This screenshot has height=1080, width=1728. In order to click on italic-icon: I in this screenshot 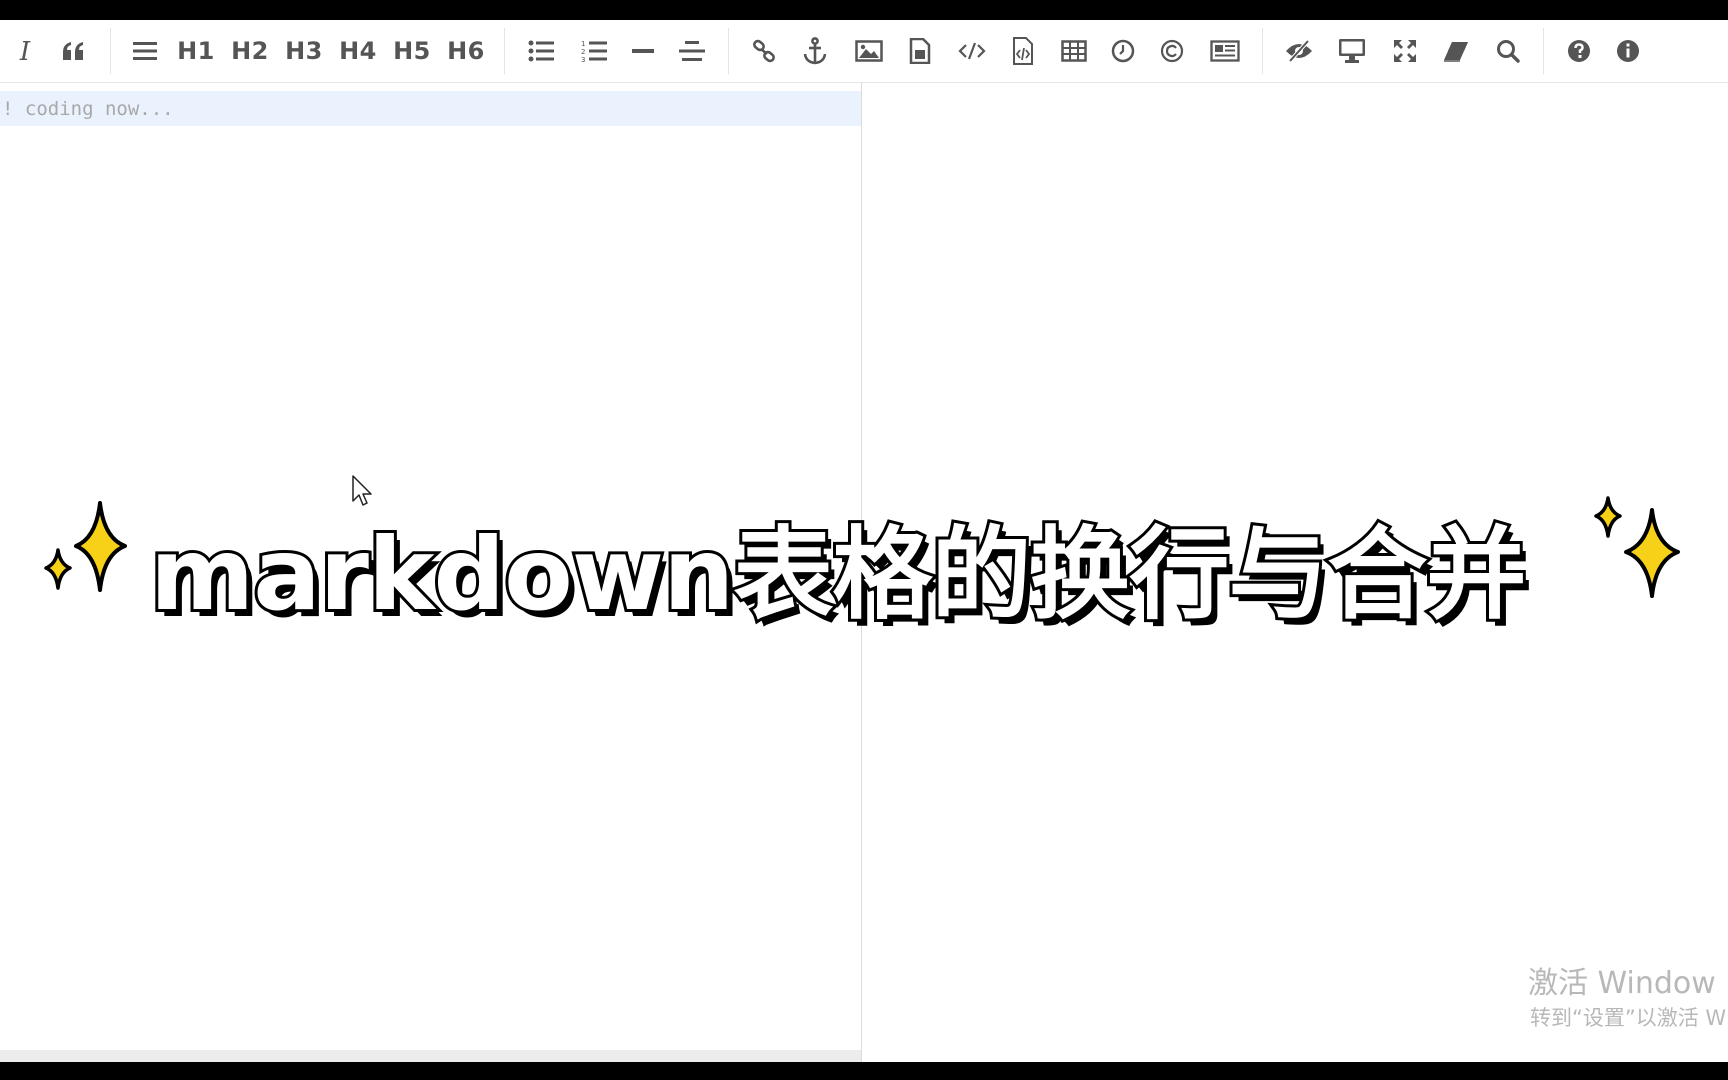, I will do `click(25, 51)`.